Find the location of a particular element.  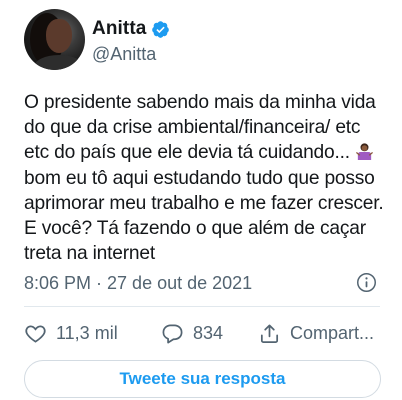

reply-bubble-icon is located at coordinates (172, 333).